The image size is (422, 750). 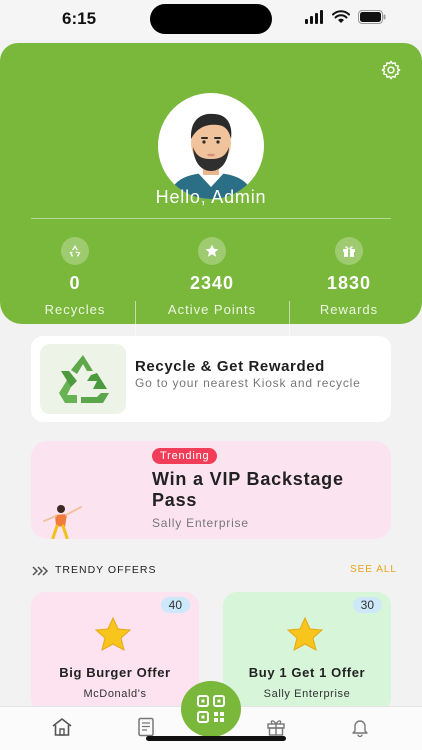 I want to click on chevrons-right-icon, so click(x=40, y=571).